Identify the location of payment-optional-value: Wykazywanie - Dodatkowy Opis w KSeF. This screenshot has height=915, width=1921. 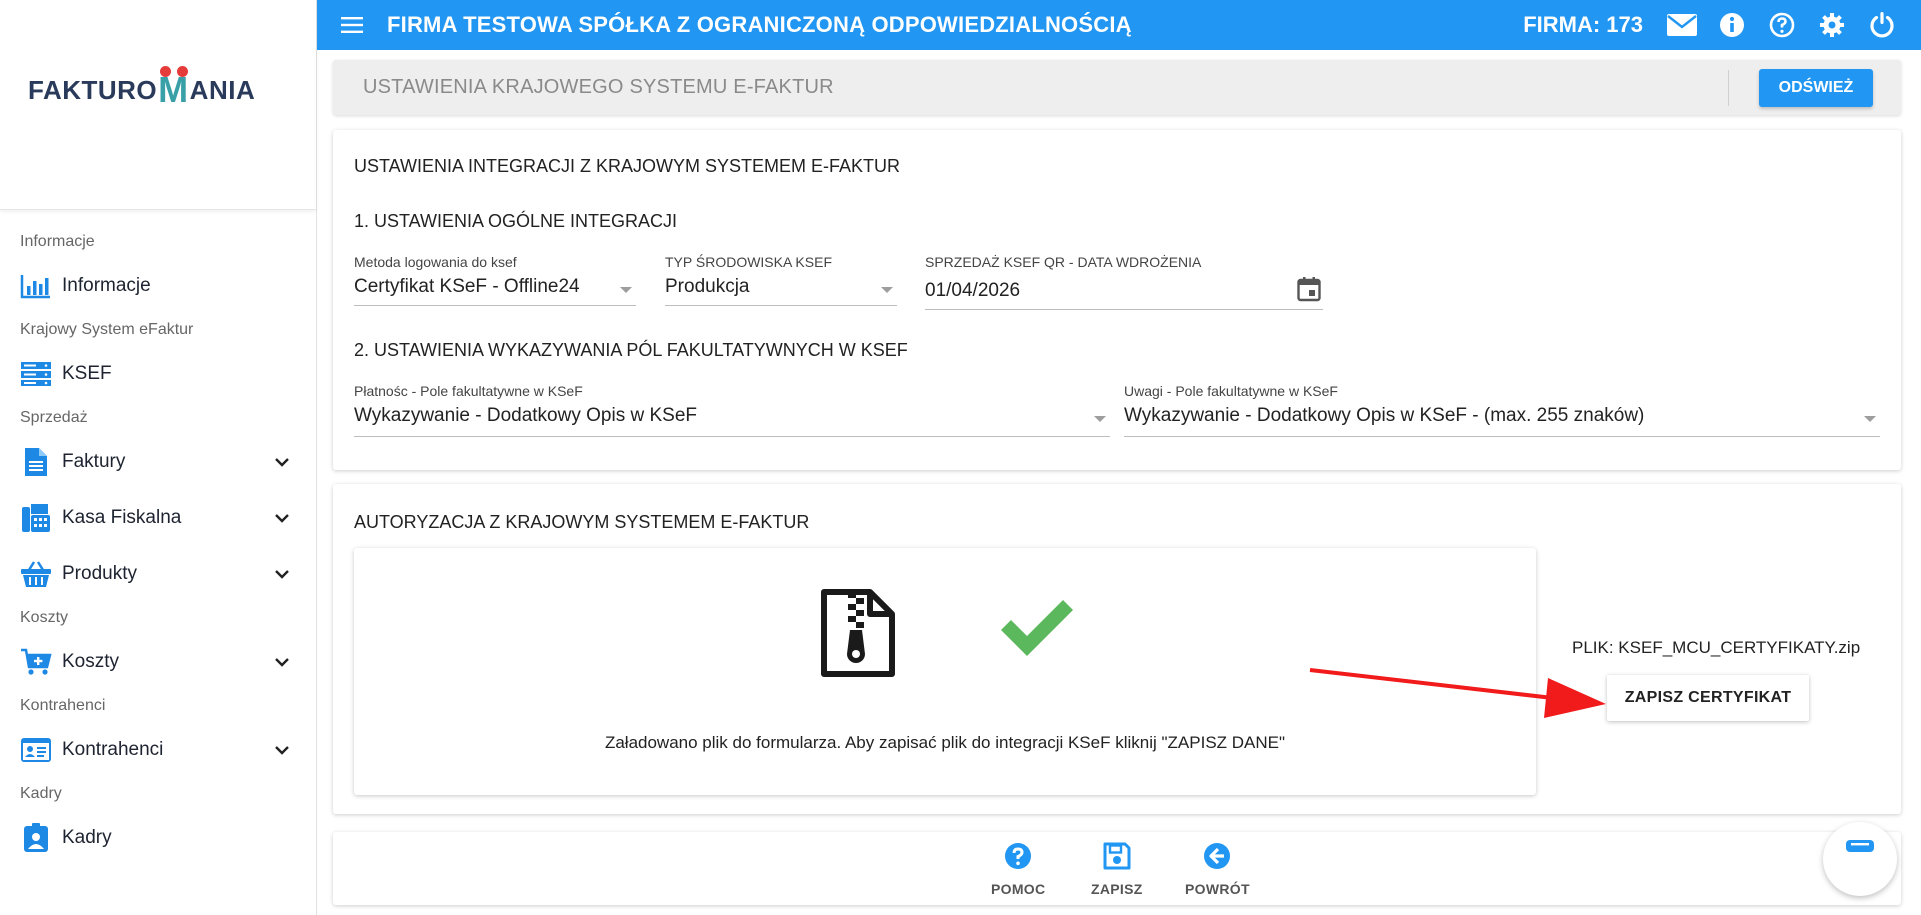
(525, 415).